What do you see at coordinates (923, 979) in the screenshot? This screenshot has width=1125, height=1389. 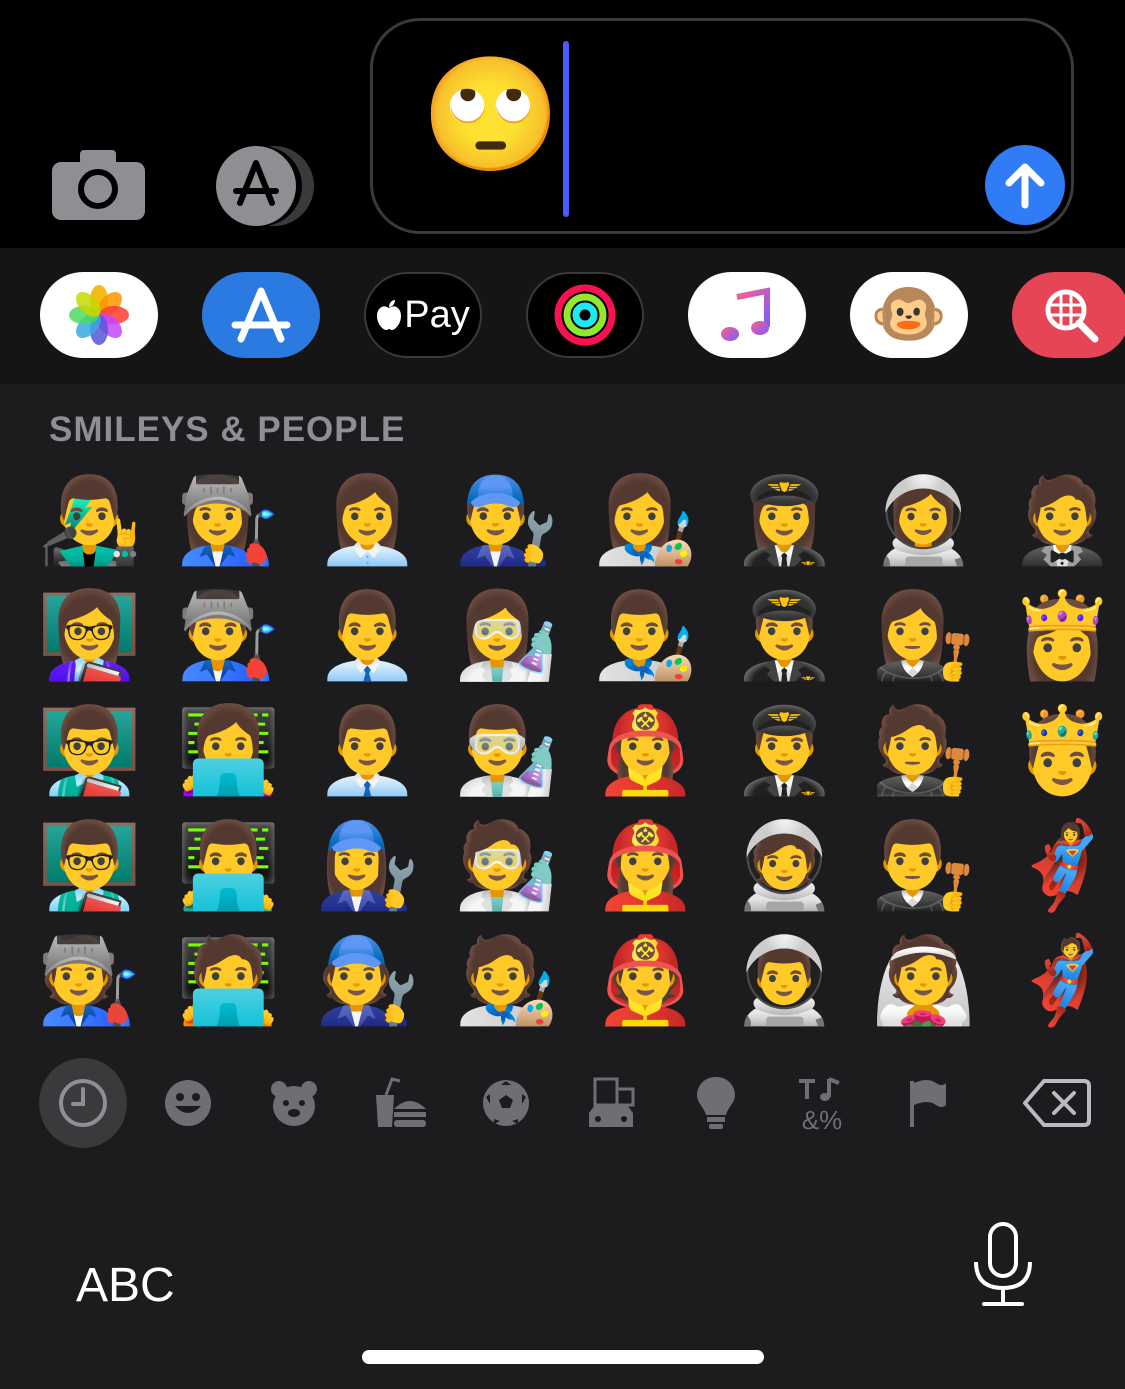 I see `emoji-key: 👰` at bounding box center [923, 979].